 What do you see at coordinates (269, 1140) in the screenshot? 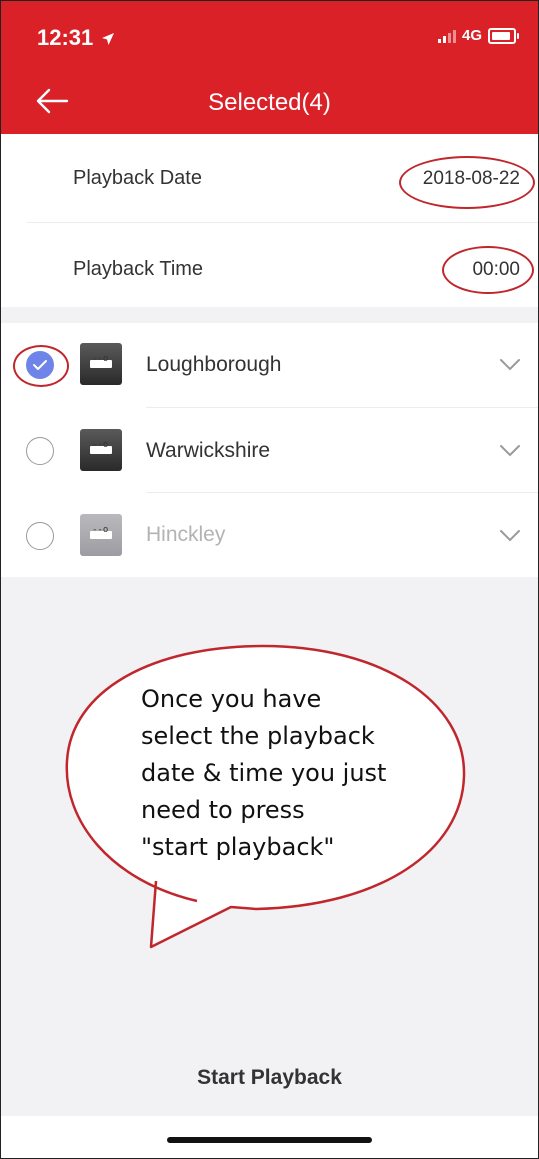
I see `home-indicator` at bounding box center [269, 1140].